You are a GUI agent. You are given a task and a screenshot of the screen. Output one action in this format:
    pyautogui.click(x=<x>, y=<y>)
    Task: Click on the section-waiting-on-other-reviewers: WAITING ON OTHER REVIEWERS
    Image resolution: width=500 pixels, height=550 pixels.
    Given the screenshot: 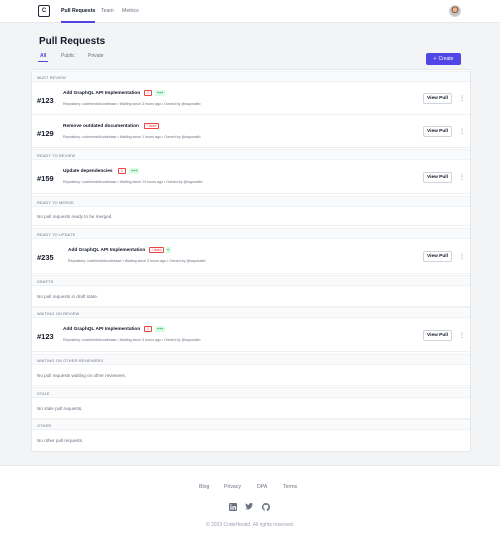 What is the action you would take?
    pyautogui.click(x=251, y=359)
    